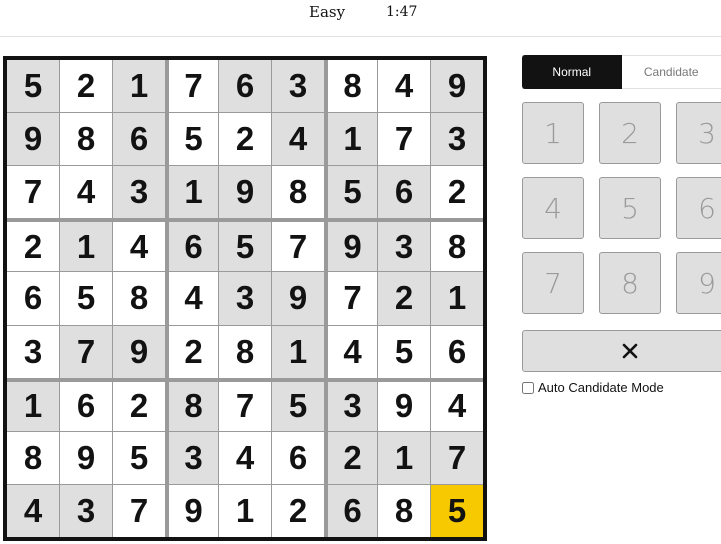 This screenshot has width=721, height=544. Describe the element at coordinates (33, 245) in the screenshot. I see `cell-r4c1: 2` at that location.